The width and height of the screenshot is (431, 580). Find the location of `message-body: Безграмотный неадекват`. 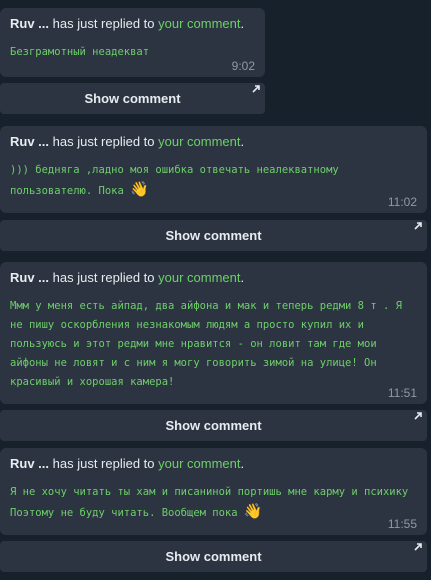

message-body: Безграмотный неадекват is located at coordinates (132, 52).